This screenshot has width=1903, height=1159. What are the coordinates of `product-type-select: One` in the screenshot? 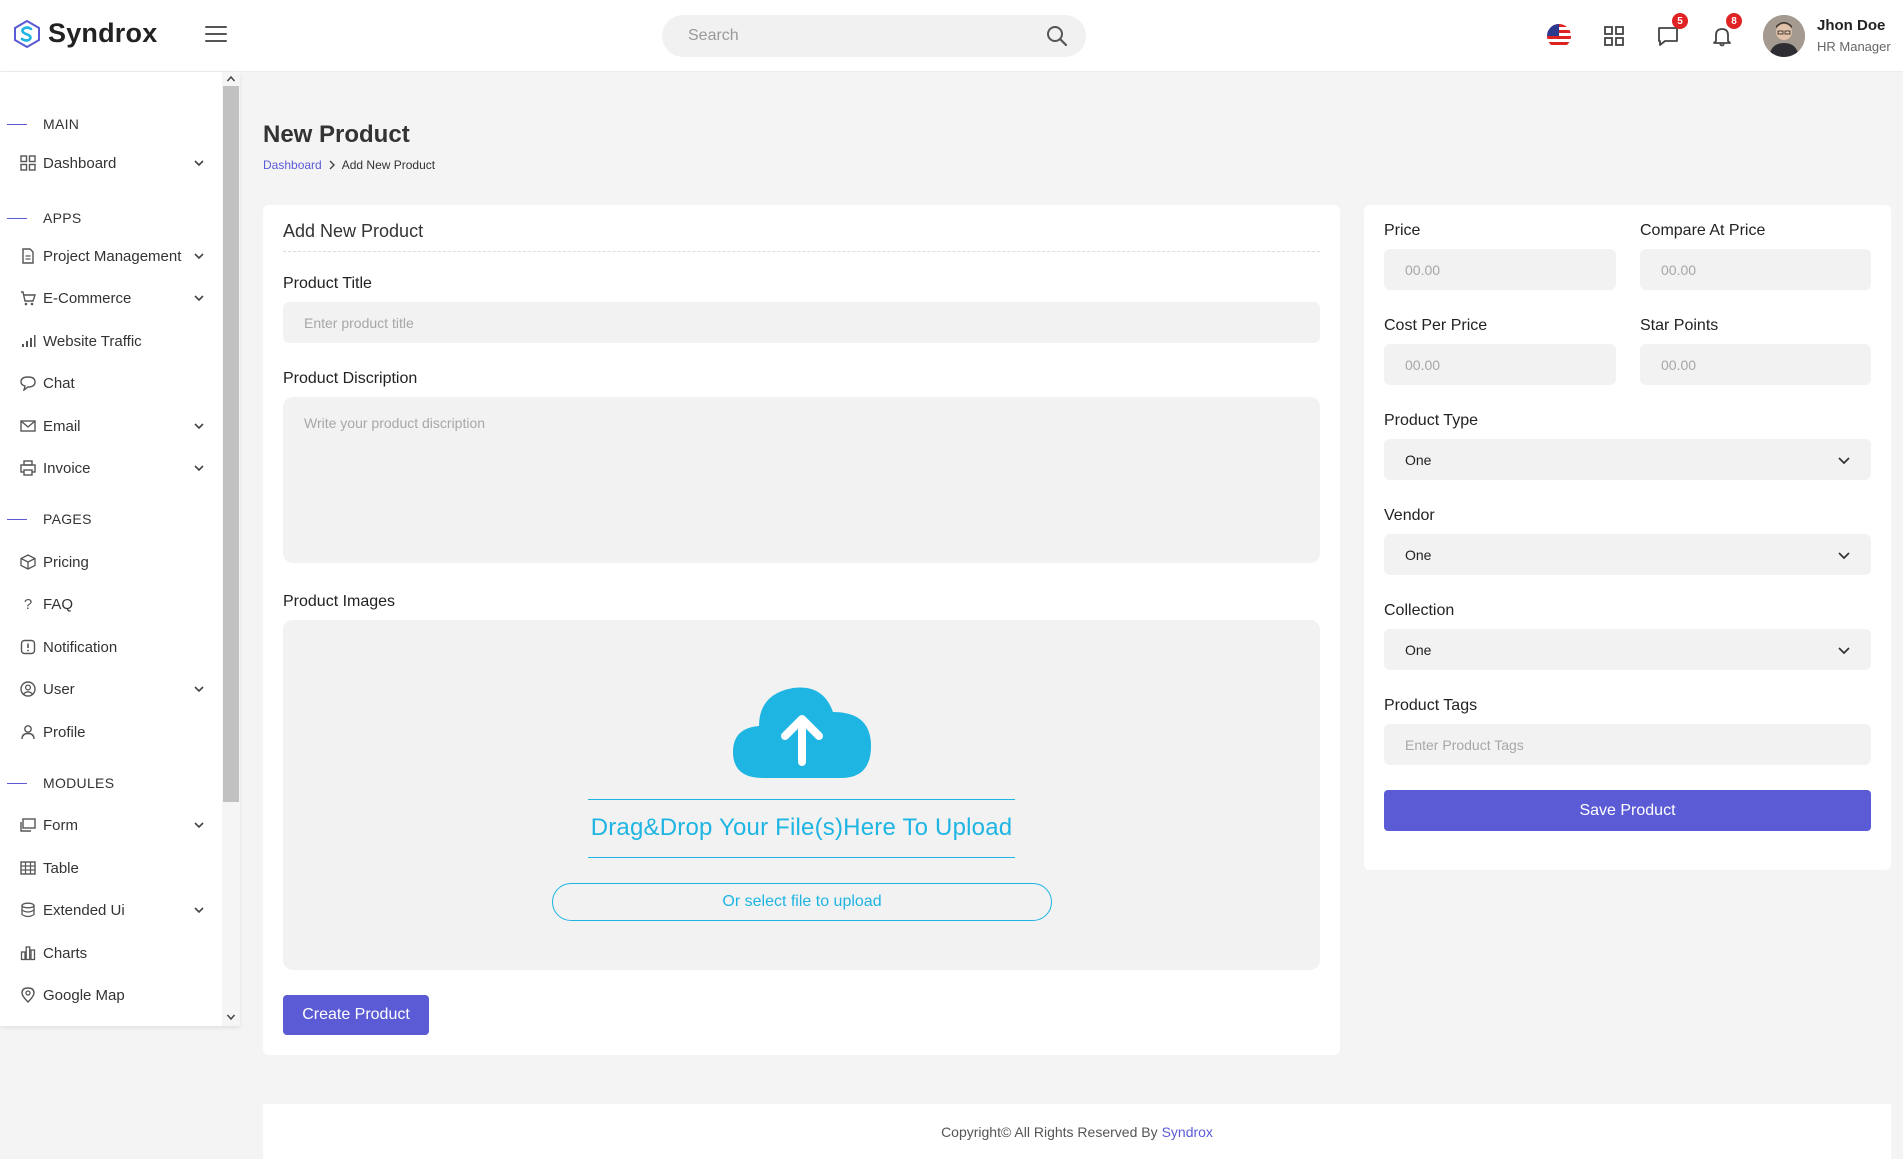 It's located at (1627, 459).